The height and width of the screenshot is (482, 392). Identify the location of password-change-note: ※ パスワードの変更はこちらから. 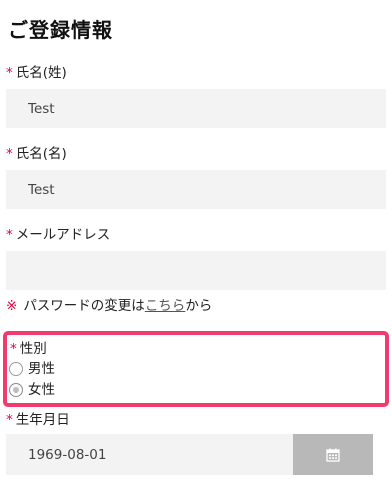
(109, 306).